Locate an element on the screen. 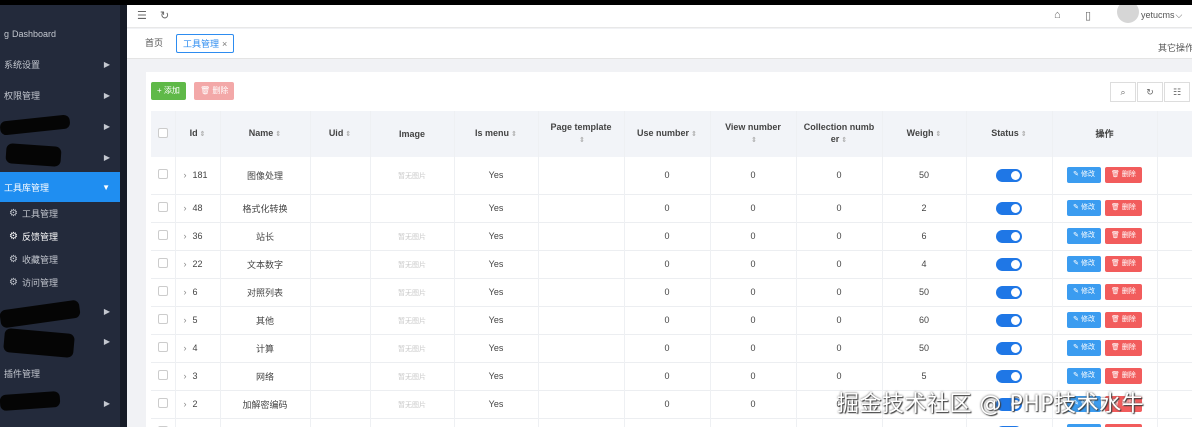 The height and width of the screenshot is (427, 1192). user-menu: yetucms ⌵ is located at coordinates (1149, 15).